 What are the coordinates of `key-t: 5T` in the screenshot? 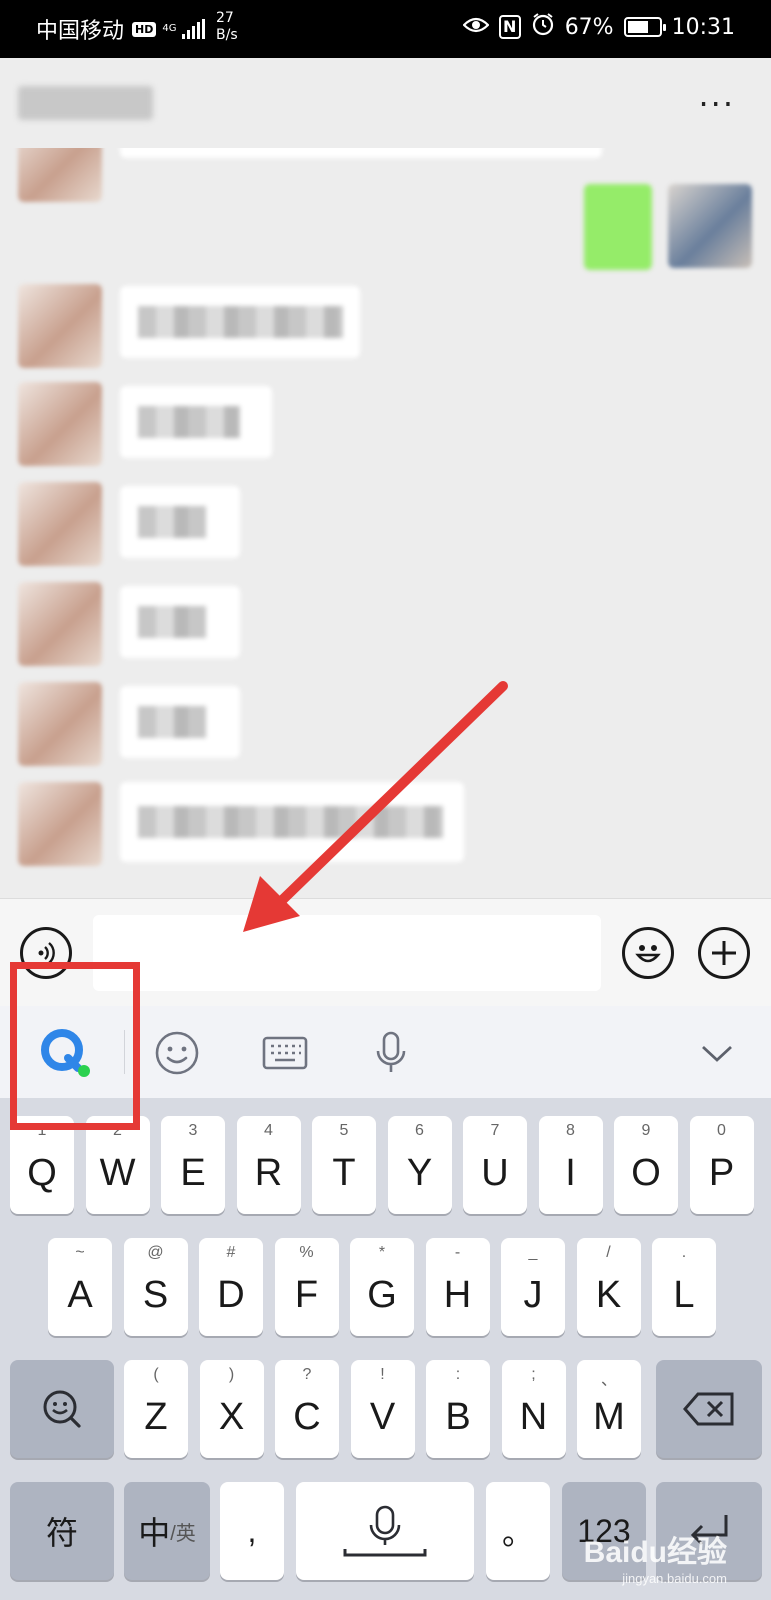 It's located at (344, 1165).